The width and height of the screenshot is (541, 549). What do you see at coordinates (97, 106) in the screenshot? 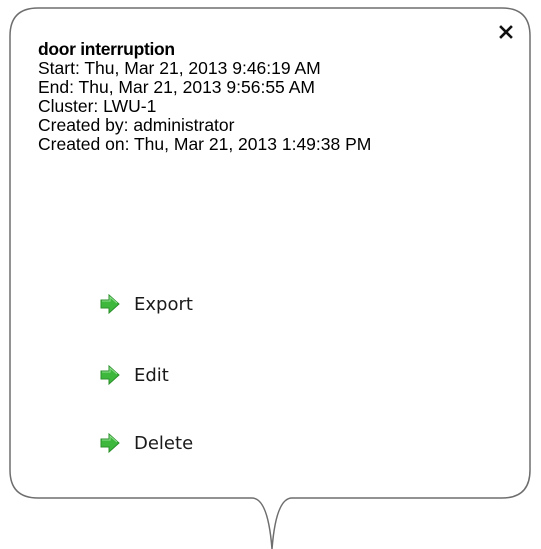
I see `event-cluster: Cluster: LWU-1` at bounding box center [97, 106].